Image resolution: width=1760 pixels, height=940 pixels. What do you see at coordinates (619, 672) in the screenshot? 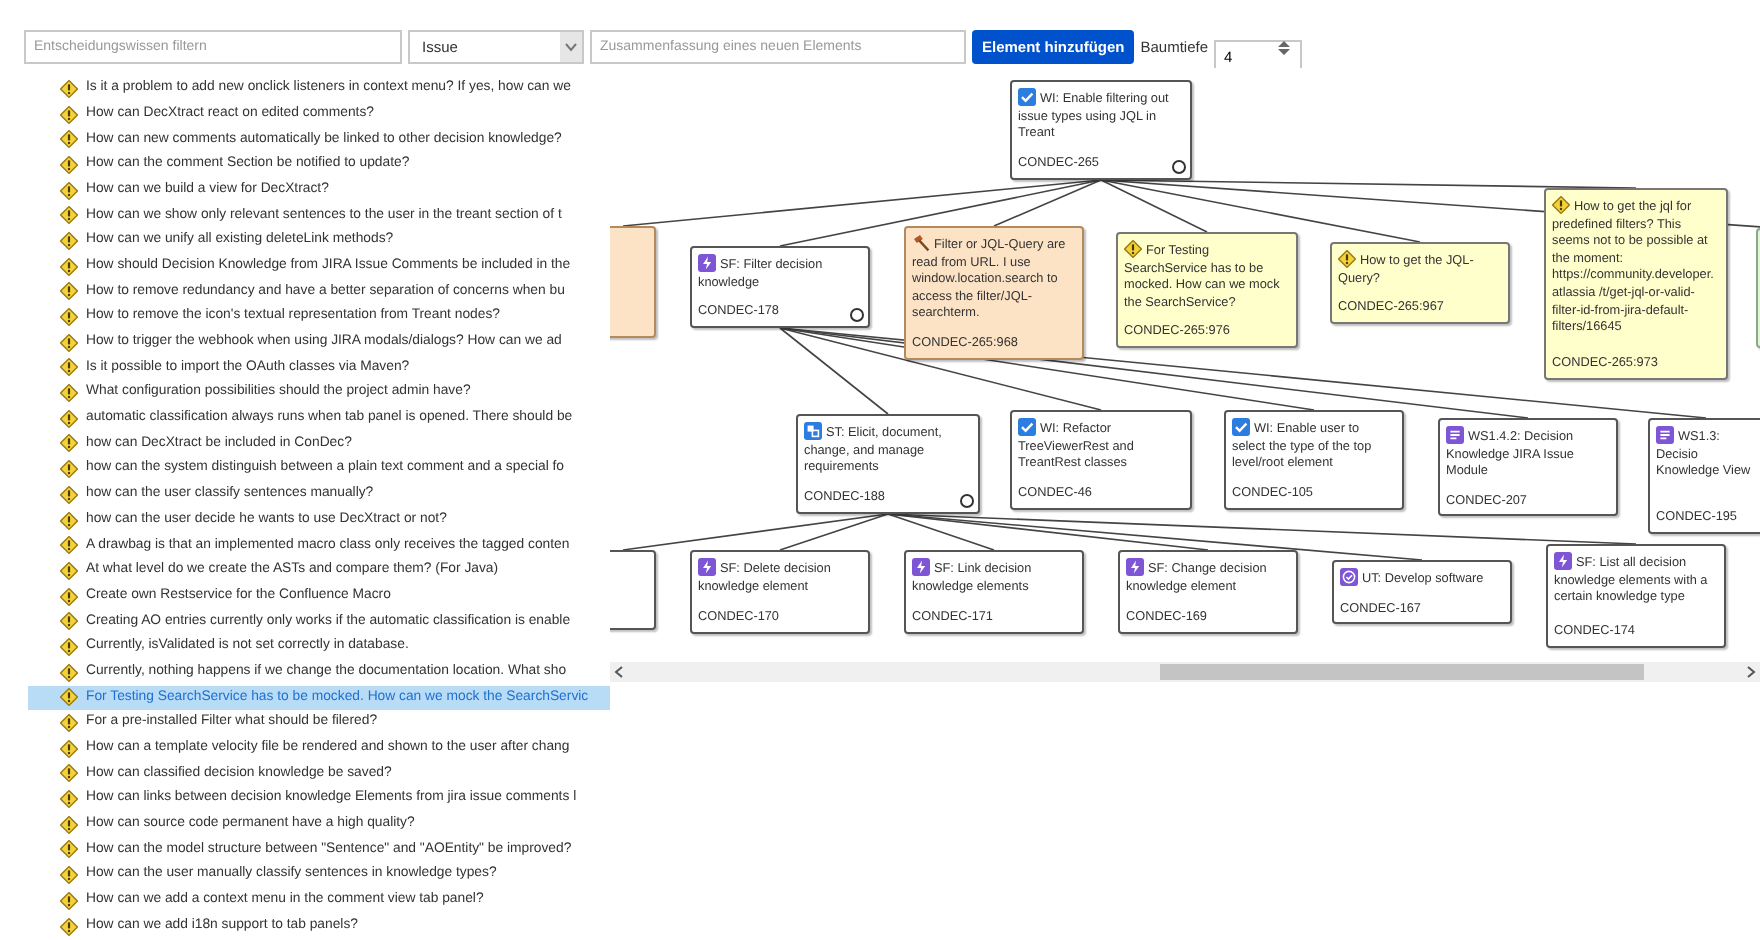
I see `scroll-left-icon` at bounding box center [619, 672].